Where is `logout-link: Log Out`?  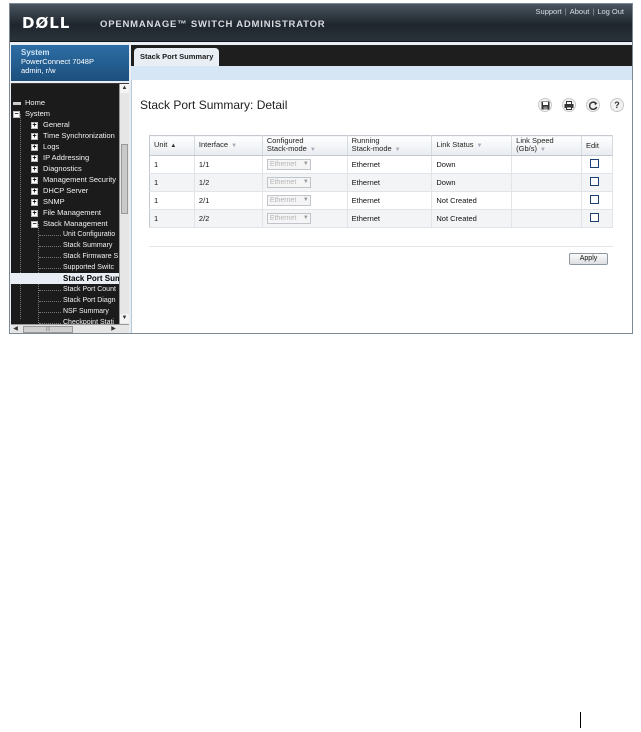 logout-link: Log Out is located at coordinates (610, 11).